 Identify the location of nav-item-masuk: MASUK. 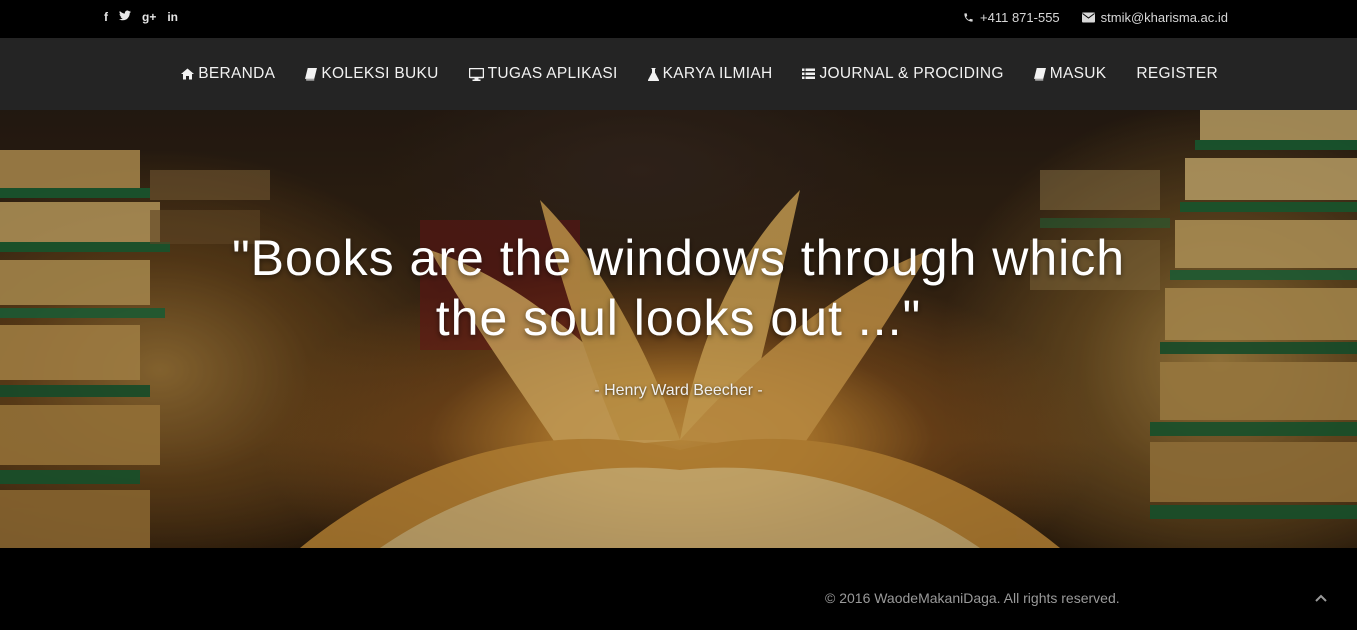
(1070, 74).